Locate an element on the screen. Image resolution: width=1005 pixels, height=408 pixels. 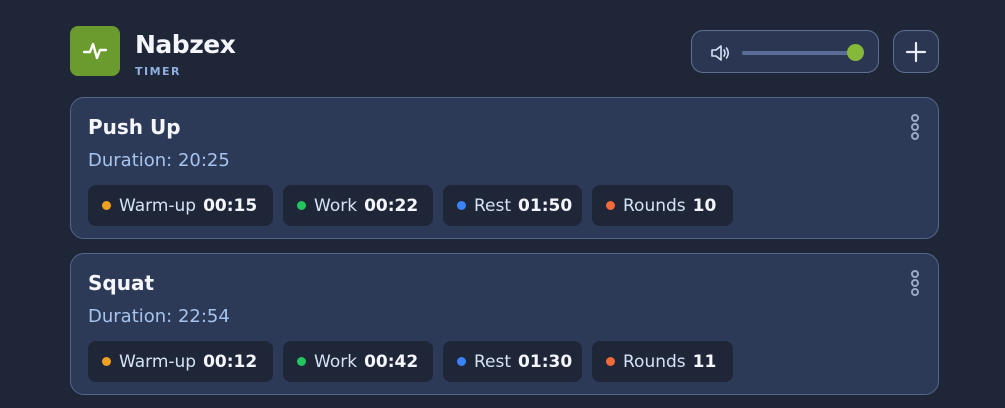
volume-control is located at coordinates (785, 51).